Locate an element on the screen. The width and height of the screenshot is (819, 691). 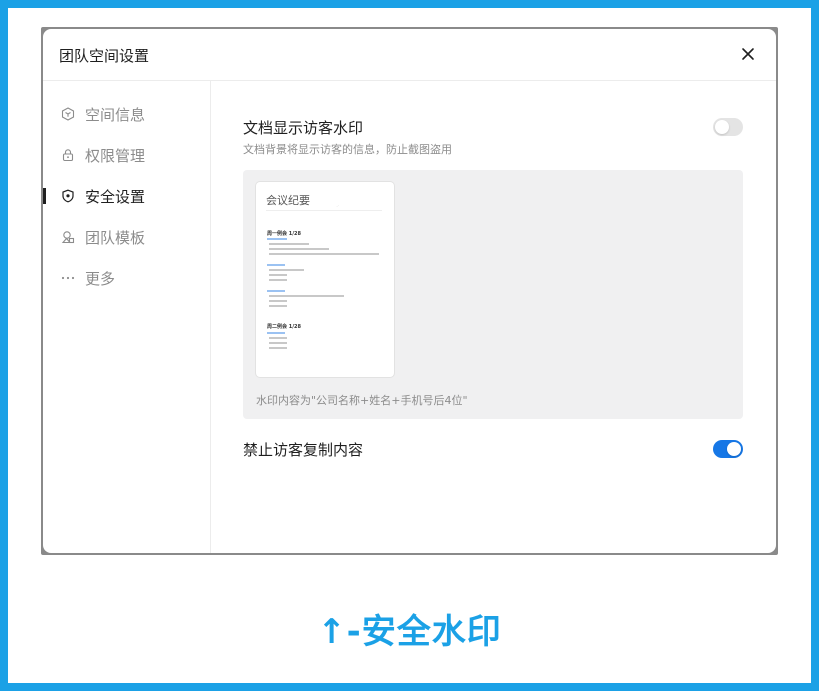
sidebar-item-space-info: 空间信息 is located at coordinates (127, 114).